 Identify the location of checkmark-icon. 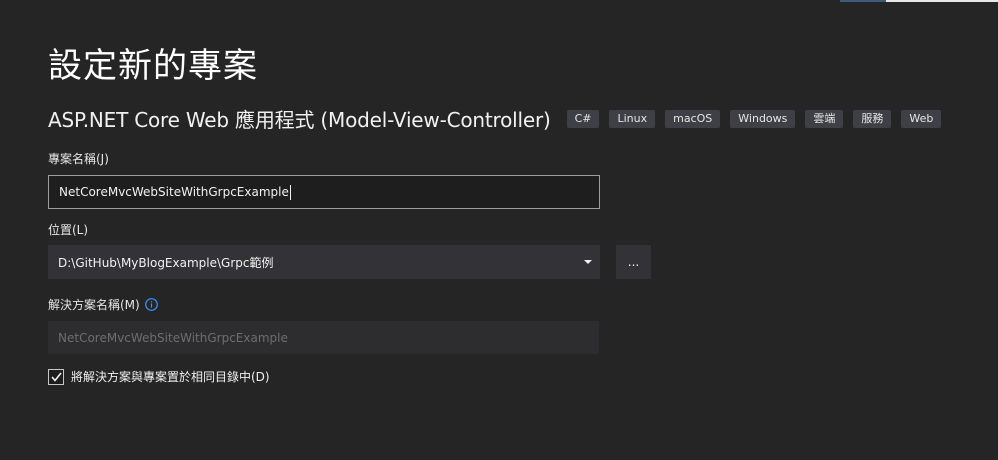
(56, 377).